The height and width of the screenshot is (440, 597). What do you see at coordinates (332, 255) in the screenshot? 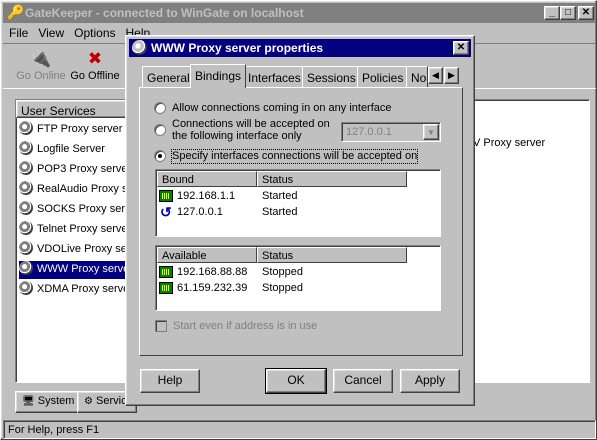
I see `available-status-column-header: Status` at bounding box center [332, 255].